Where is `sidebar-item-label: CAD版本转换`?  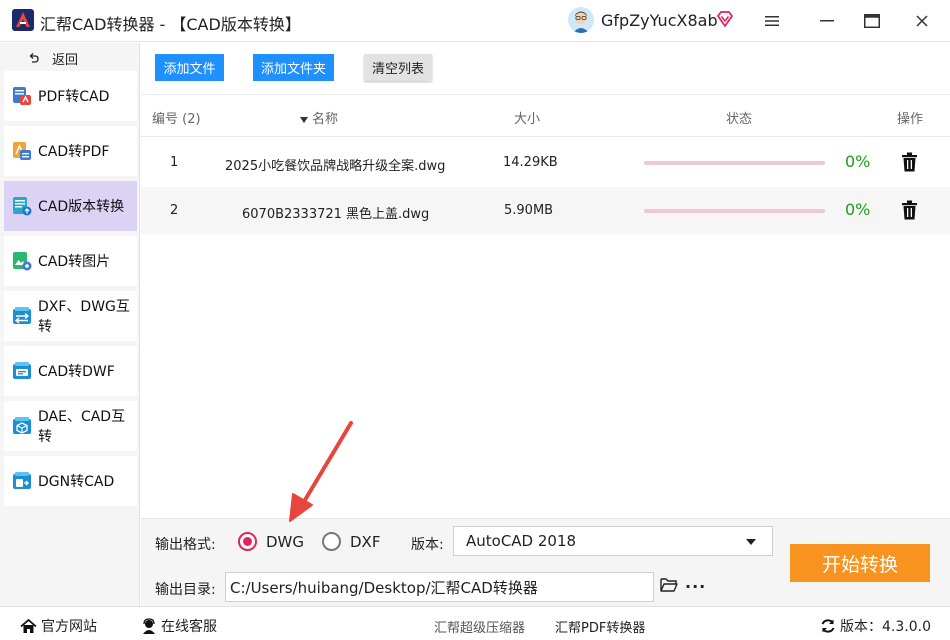 sidebar-item-label: CAD版本转换 is located at coordinates (81, 207).